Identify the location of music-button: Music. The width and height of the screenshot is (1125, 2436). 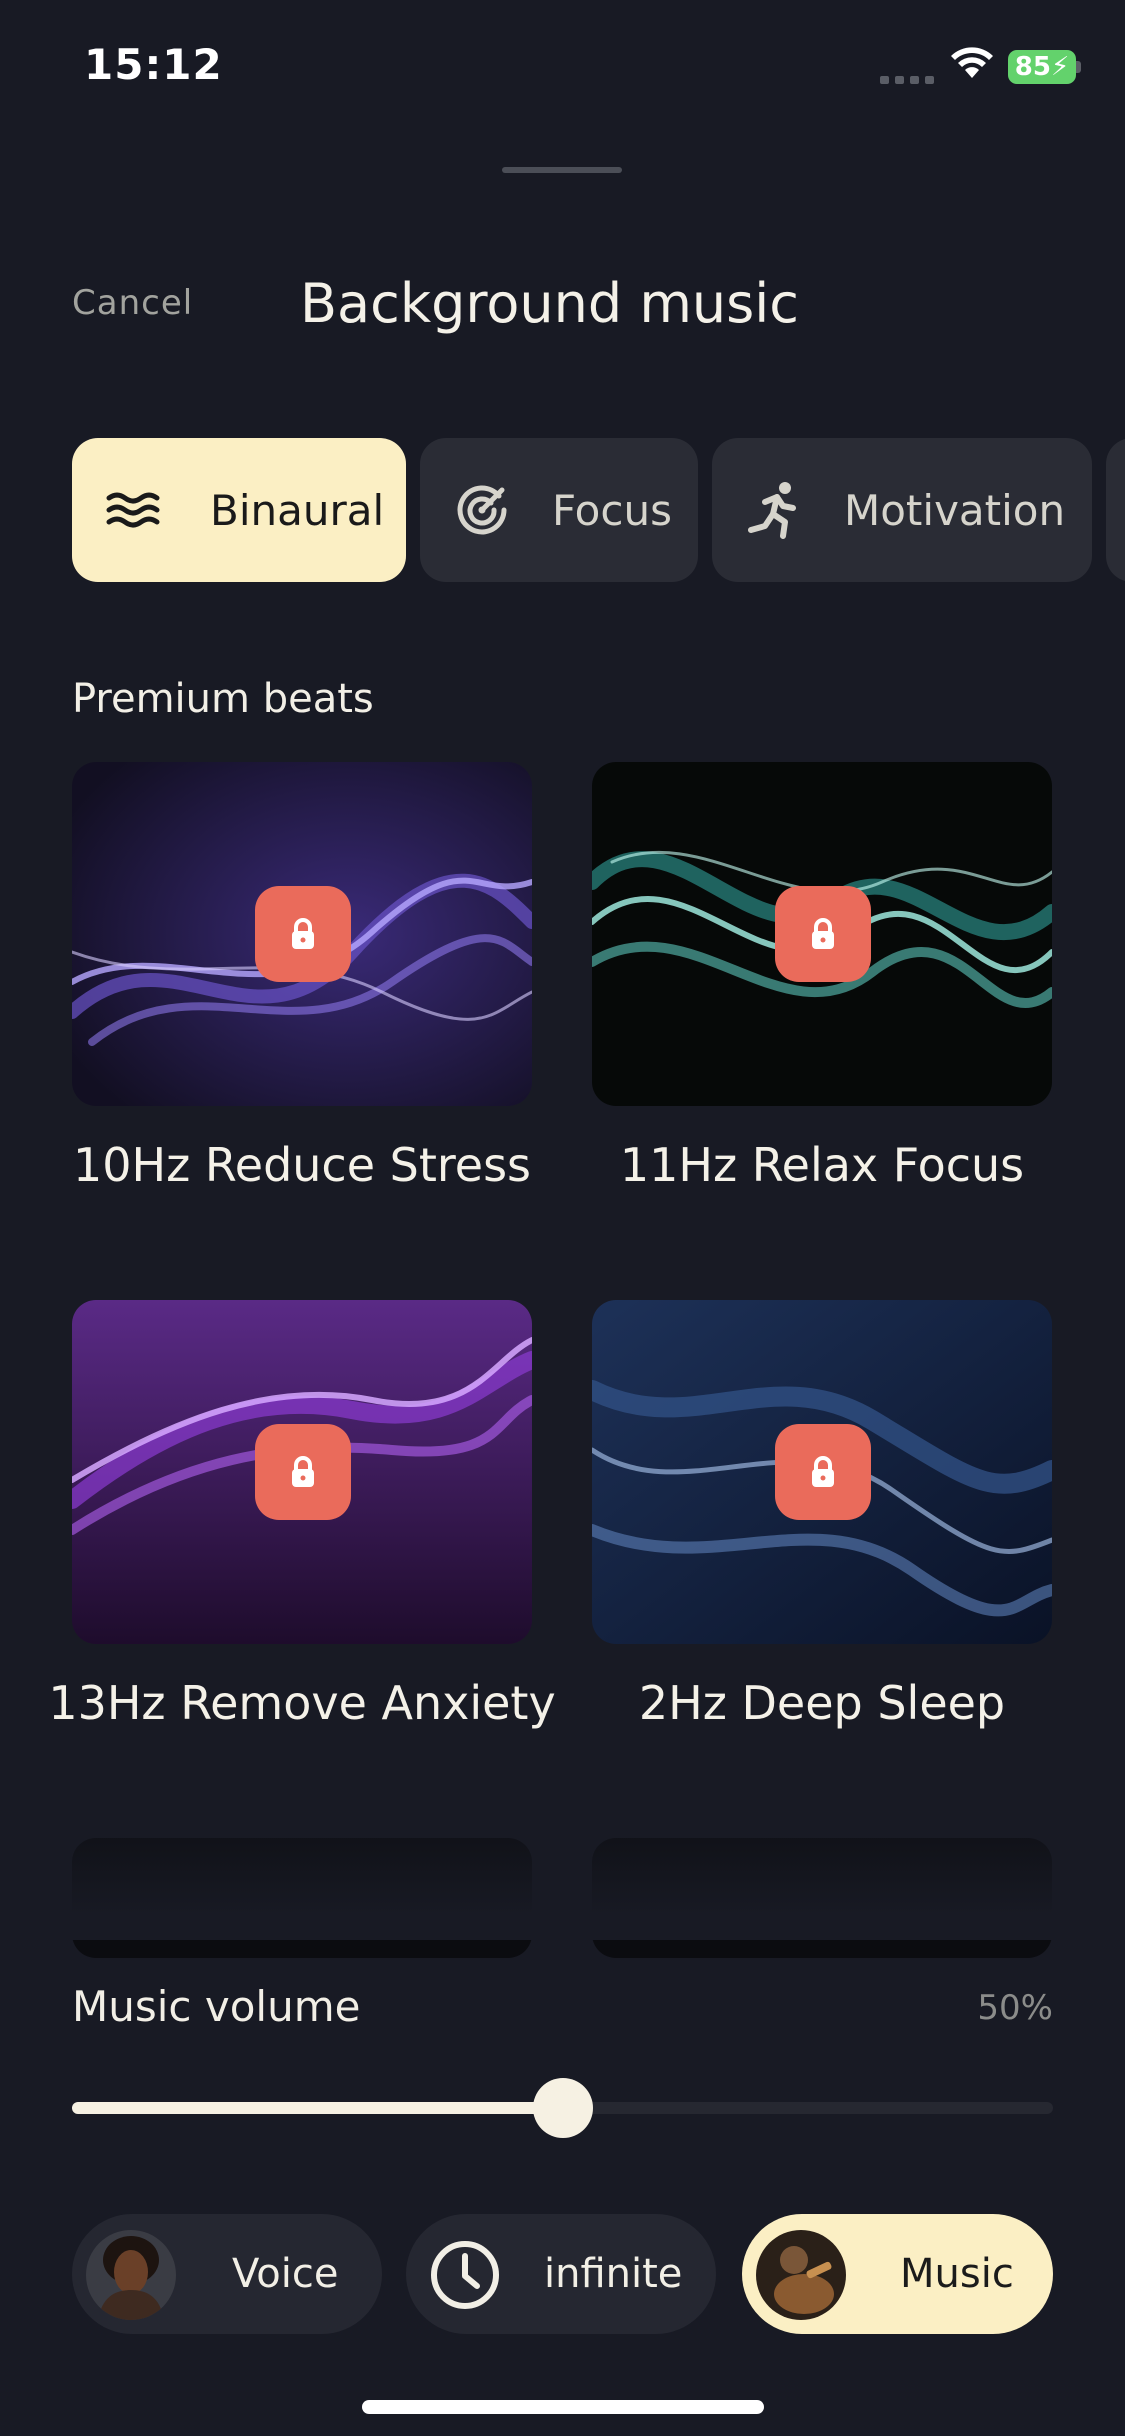
(897, 2274).